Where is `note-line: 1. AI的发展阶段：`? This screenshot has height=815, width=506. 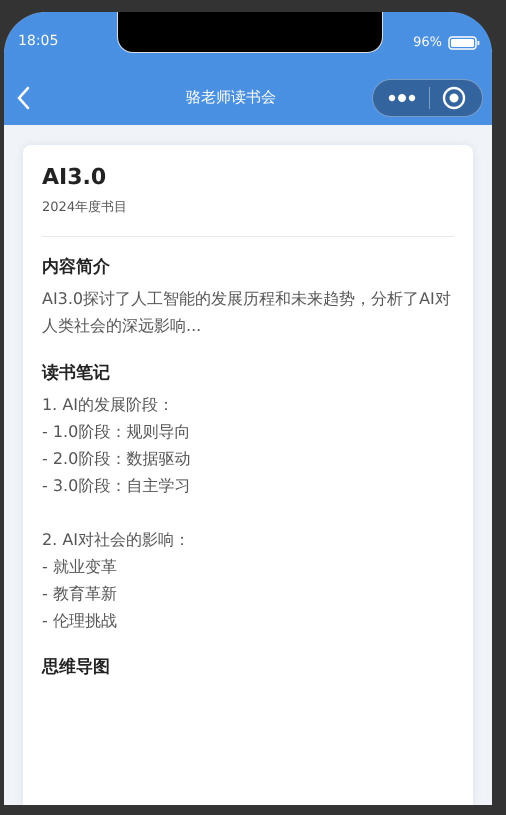
note-line: 1. AI的发展阶段： is located at coordinates (109, 405).